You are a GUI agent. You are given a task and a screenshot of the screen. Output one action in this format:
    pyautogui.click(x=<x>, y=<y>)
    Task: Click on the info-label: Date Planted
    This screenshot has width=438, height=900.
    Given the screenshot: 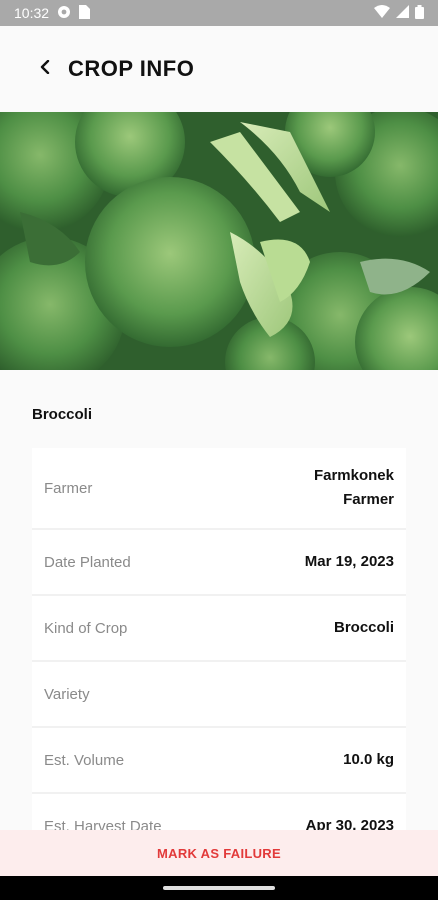 What is the action you would take?
    pyautogui.click(x=87, y=562)
    